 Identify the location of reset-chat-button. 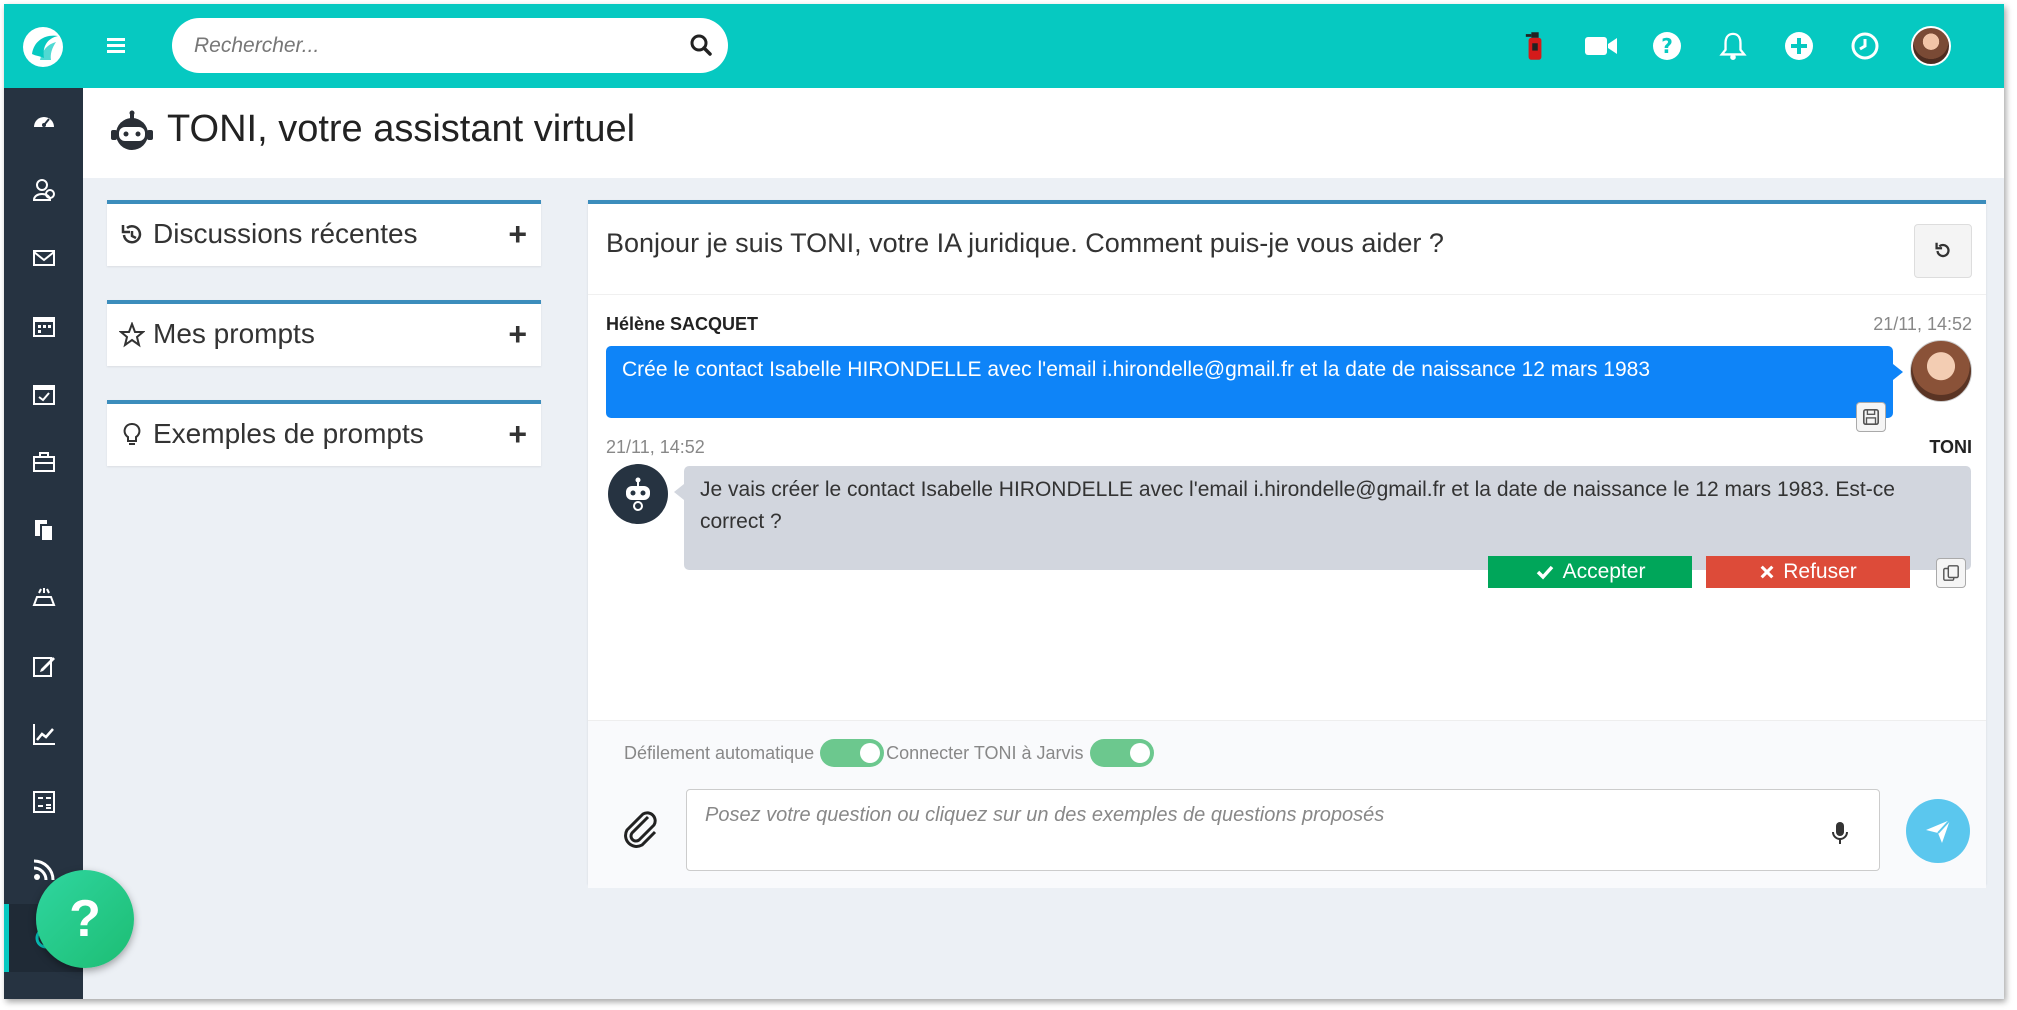
(1943, 251).